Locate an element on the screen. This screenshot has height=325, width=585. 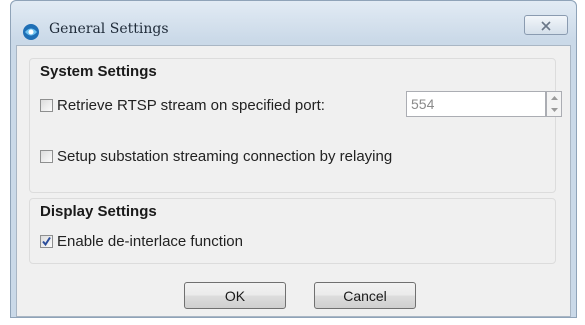
deinterlace-checkbox is located at coordinates (46, 241).